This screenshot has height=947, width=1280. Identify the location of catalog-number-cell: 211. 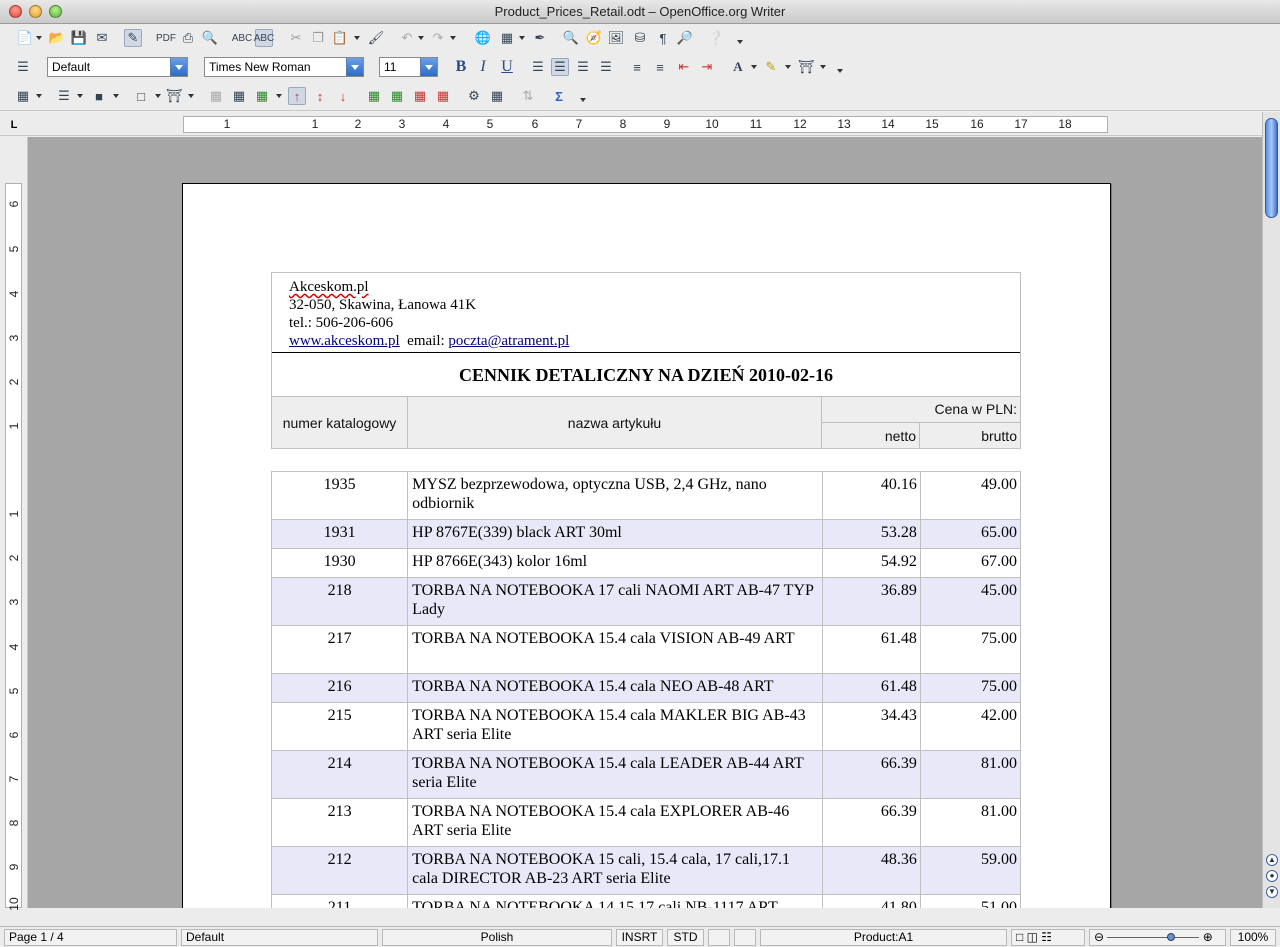
(339, 901).